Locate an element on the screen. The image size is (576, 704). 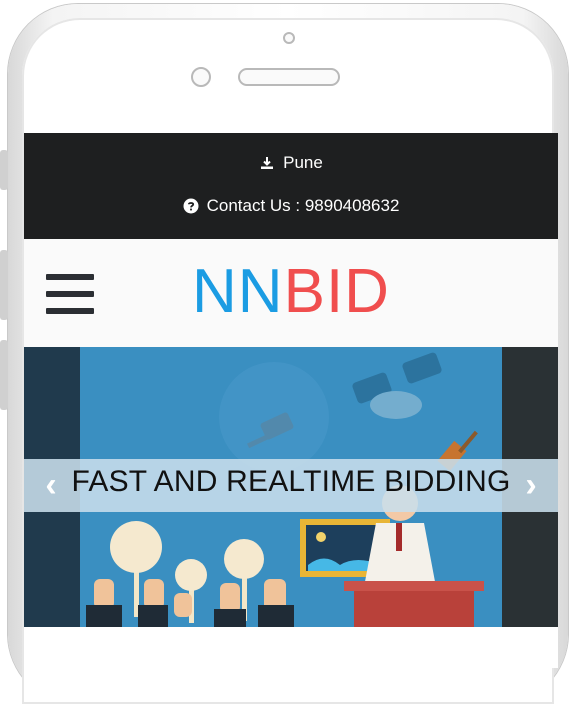
location-row: Pune is located at coordinates (291, 163).